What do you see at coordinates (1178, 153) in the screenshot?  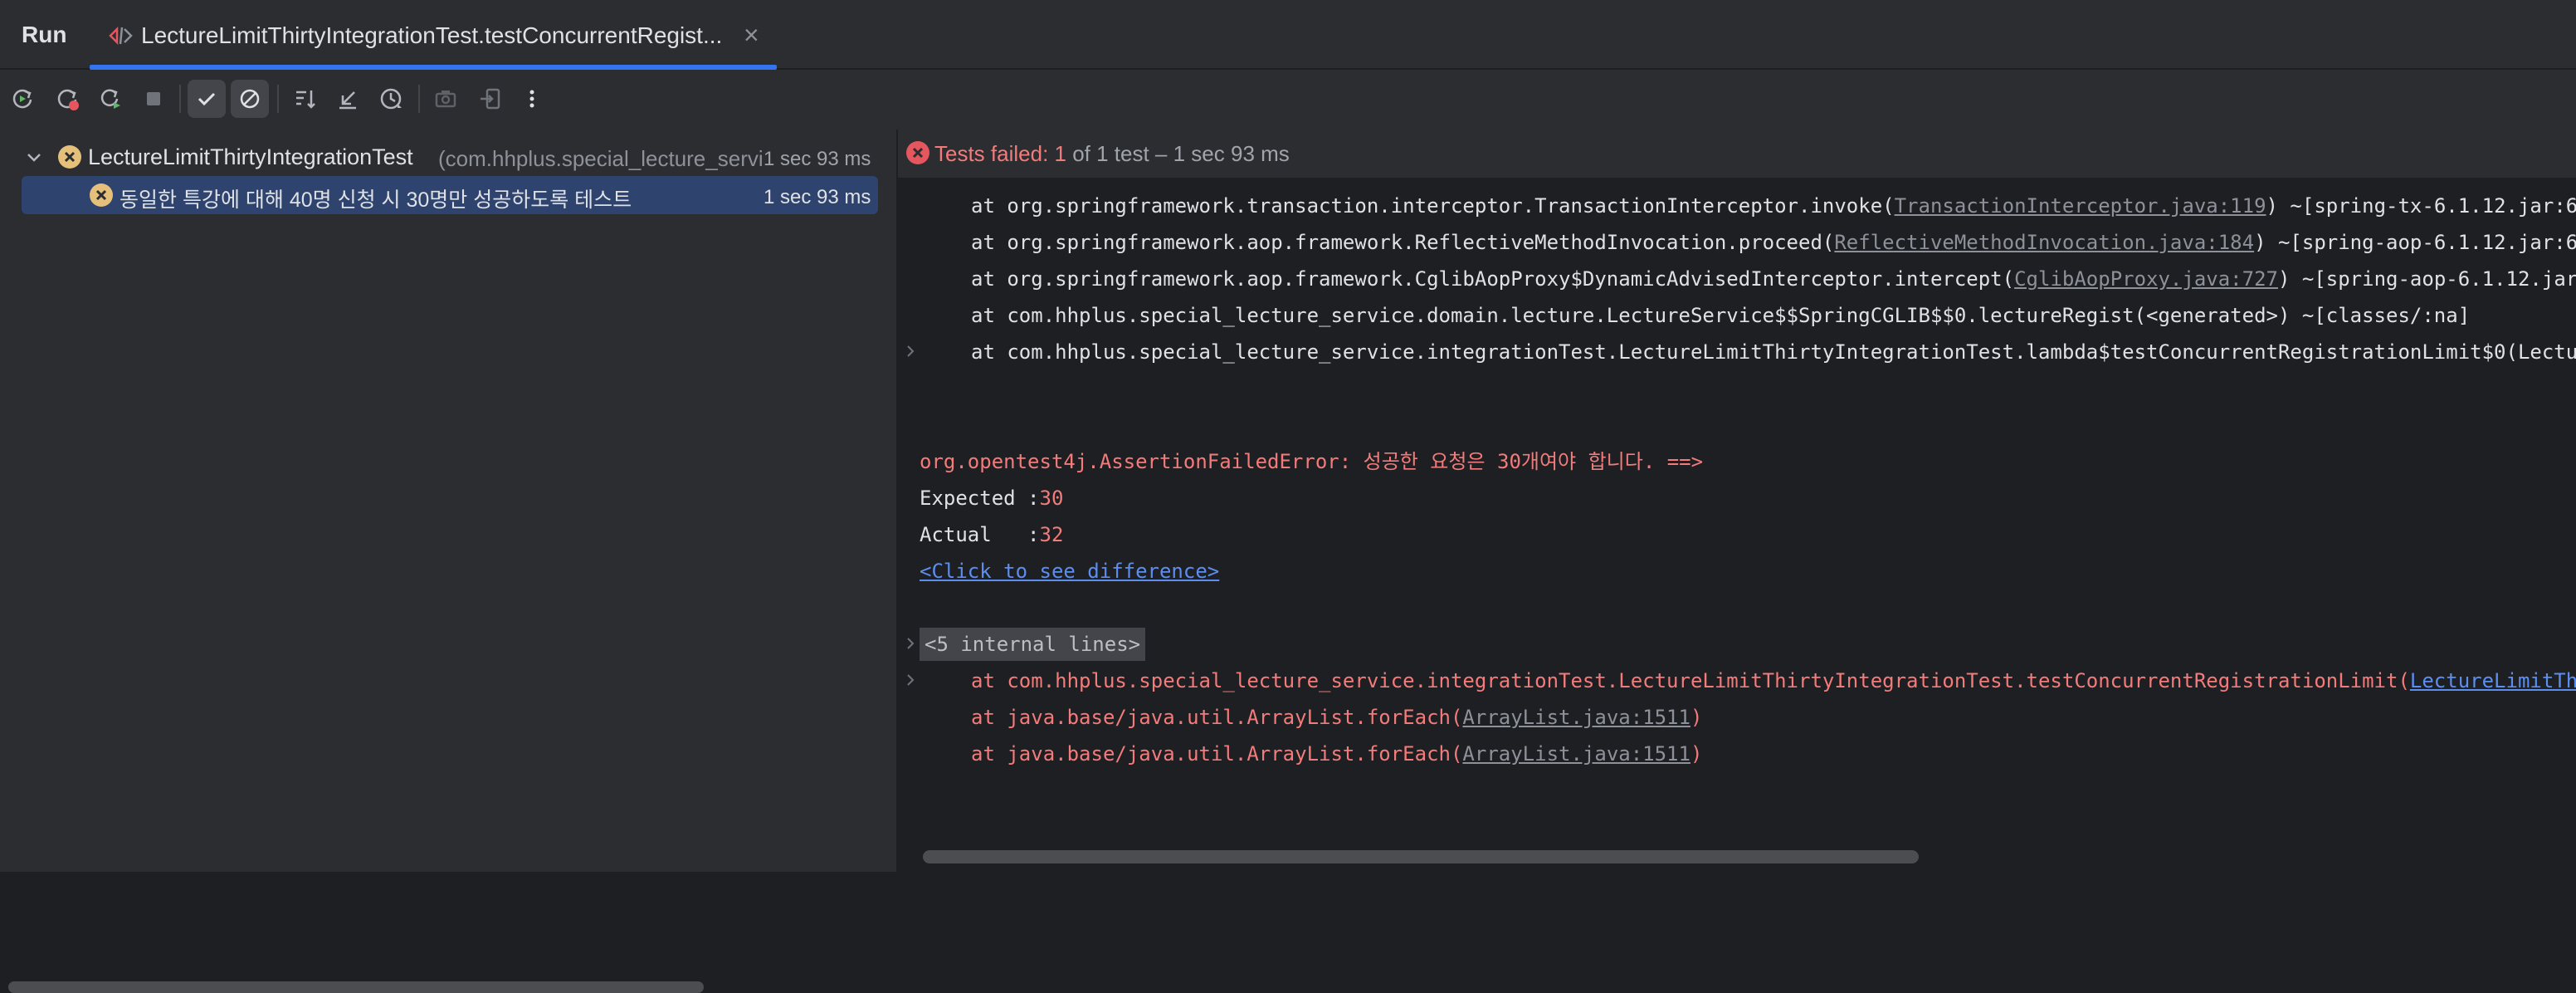 I see `tests-summary: of 1 test – 1 sec 93 ms` at bounding box center [1178, 153].